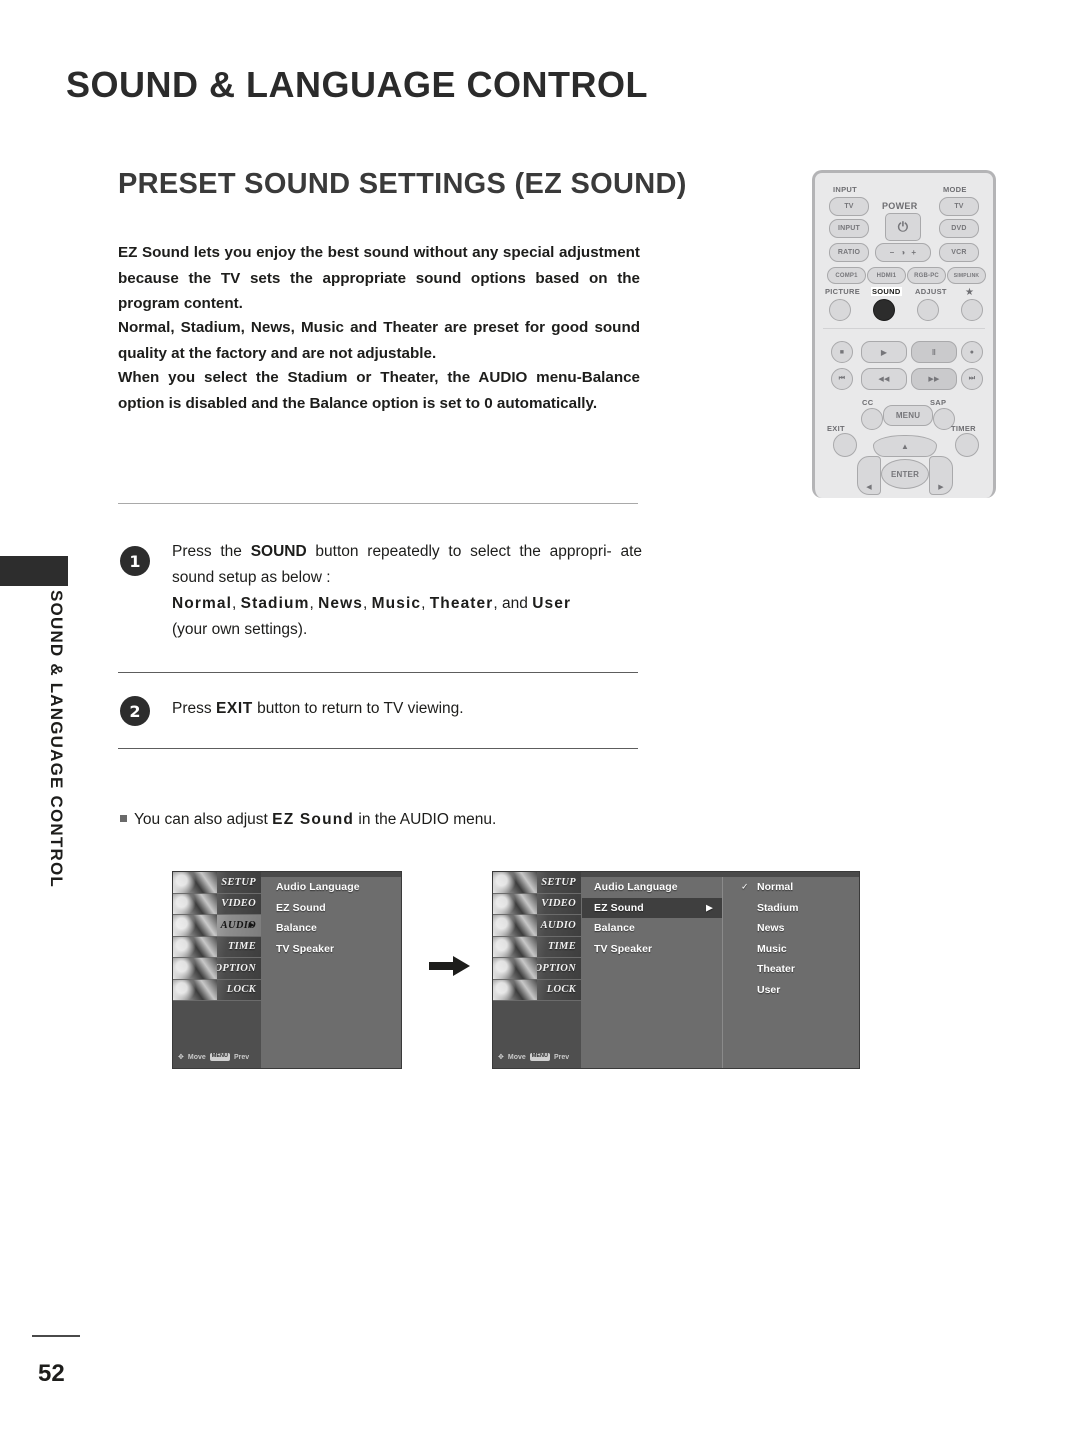  I want to click on move-dpad-icon: ✥, so click(181, 1057).